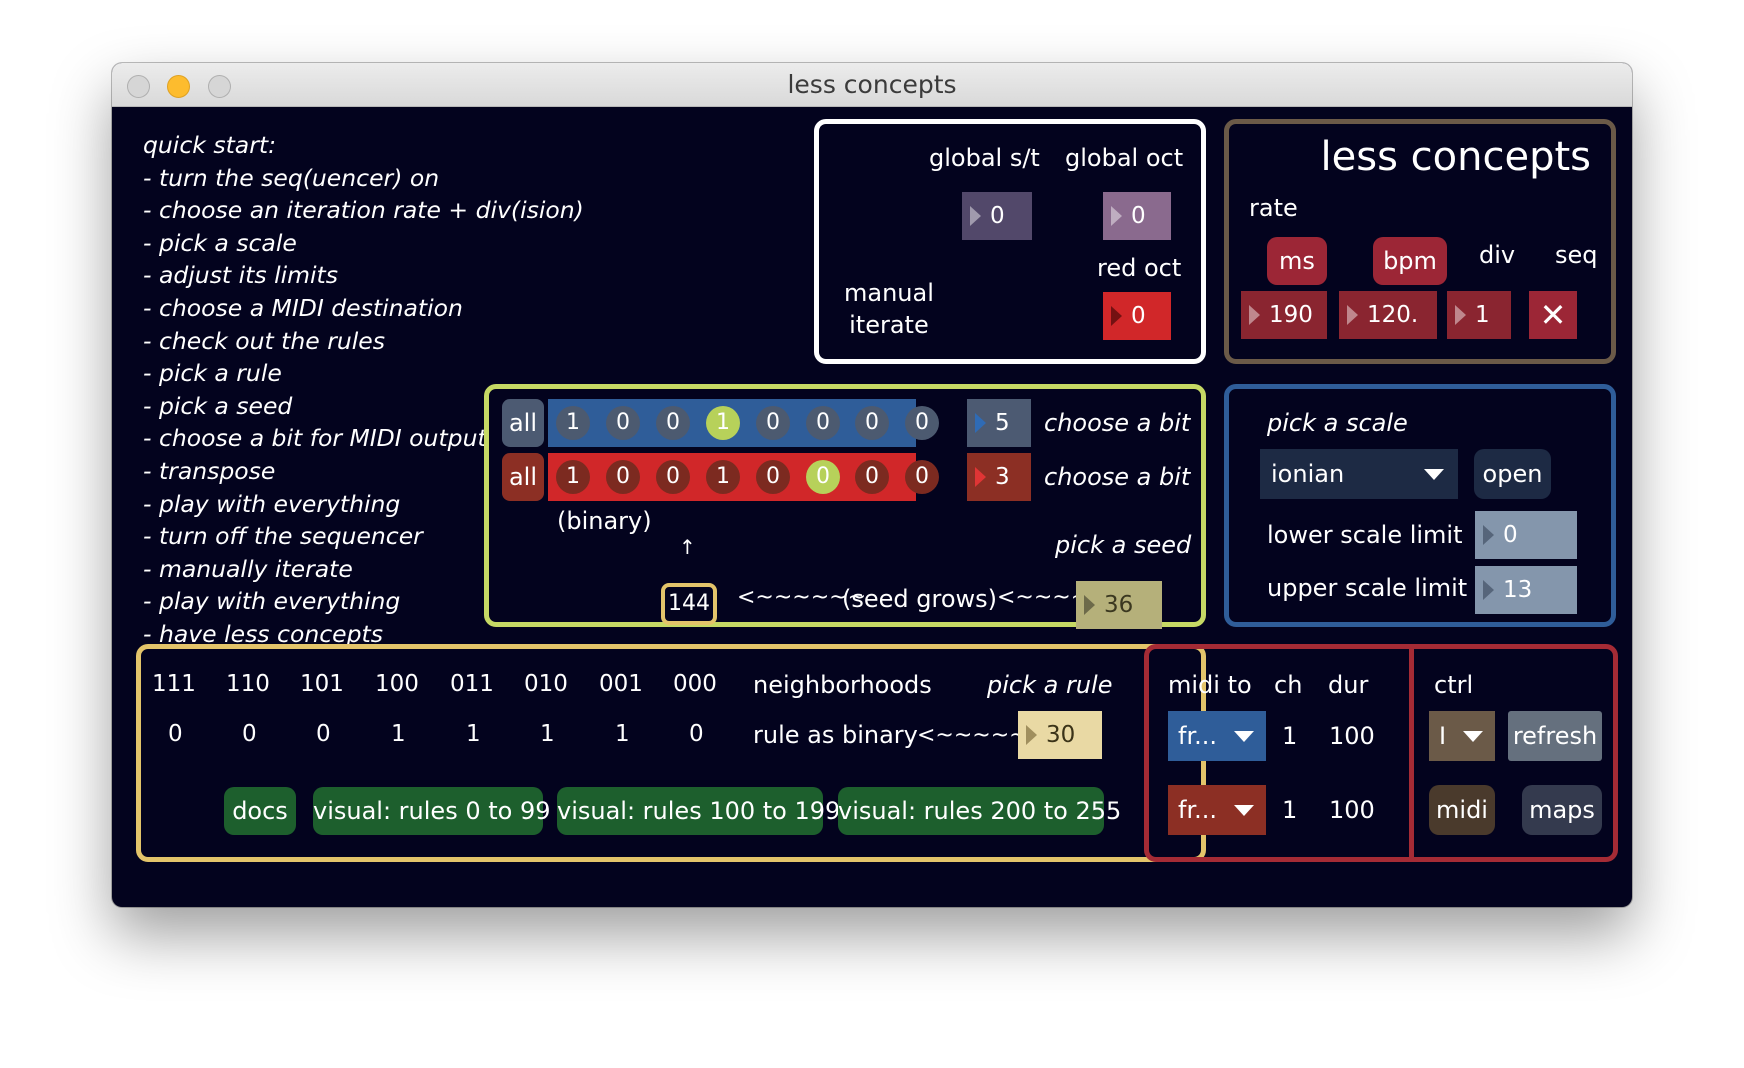 The height and width of the screenshot is (1068, 1744). I want to click on all-bits-blue-button: all, so click(523, 423).